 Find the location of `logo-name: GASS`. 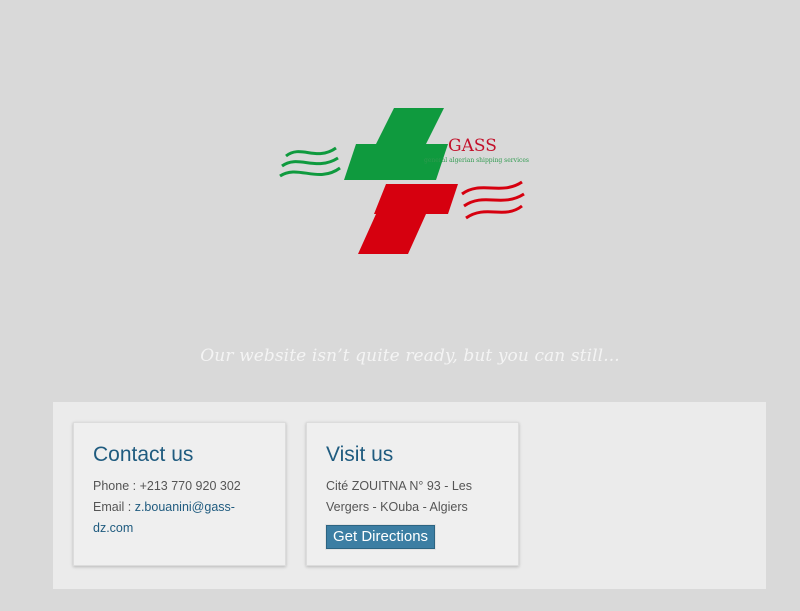

logo-name: GASS is located at coordinates (472, 146).